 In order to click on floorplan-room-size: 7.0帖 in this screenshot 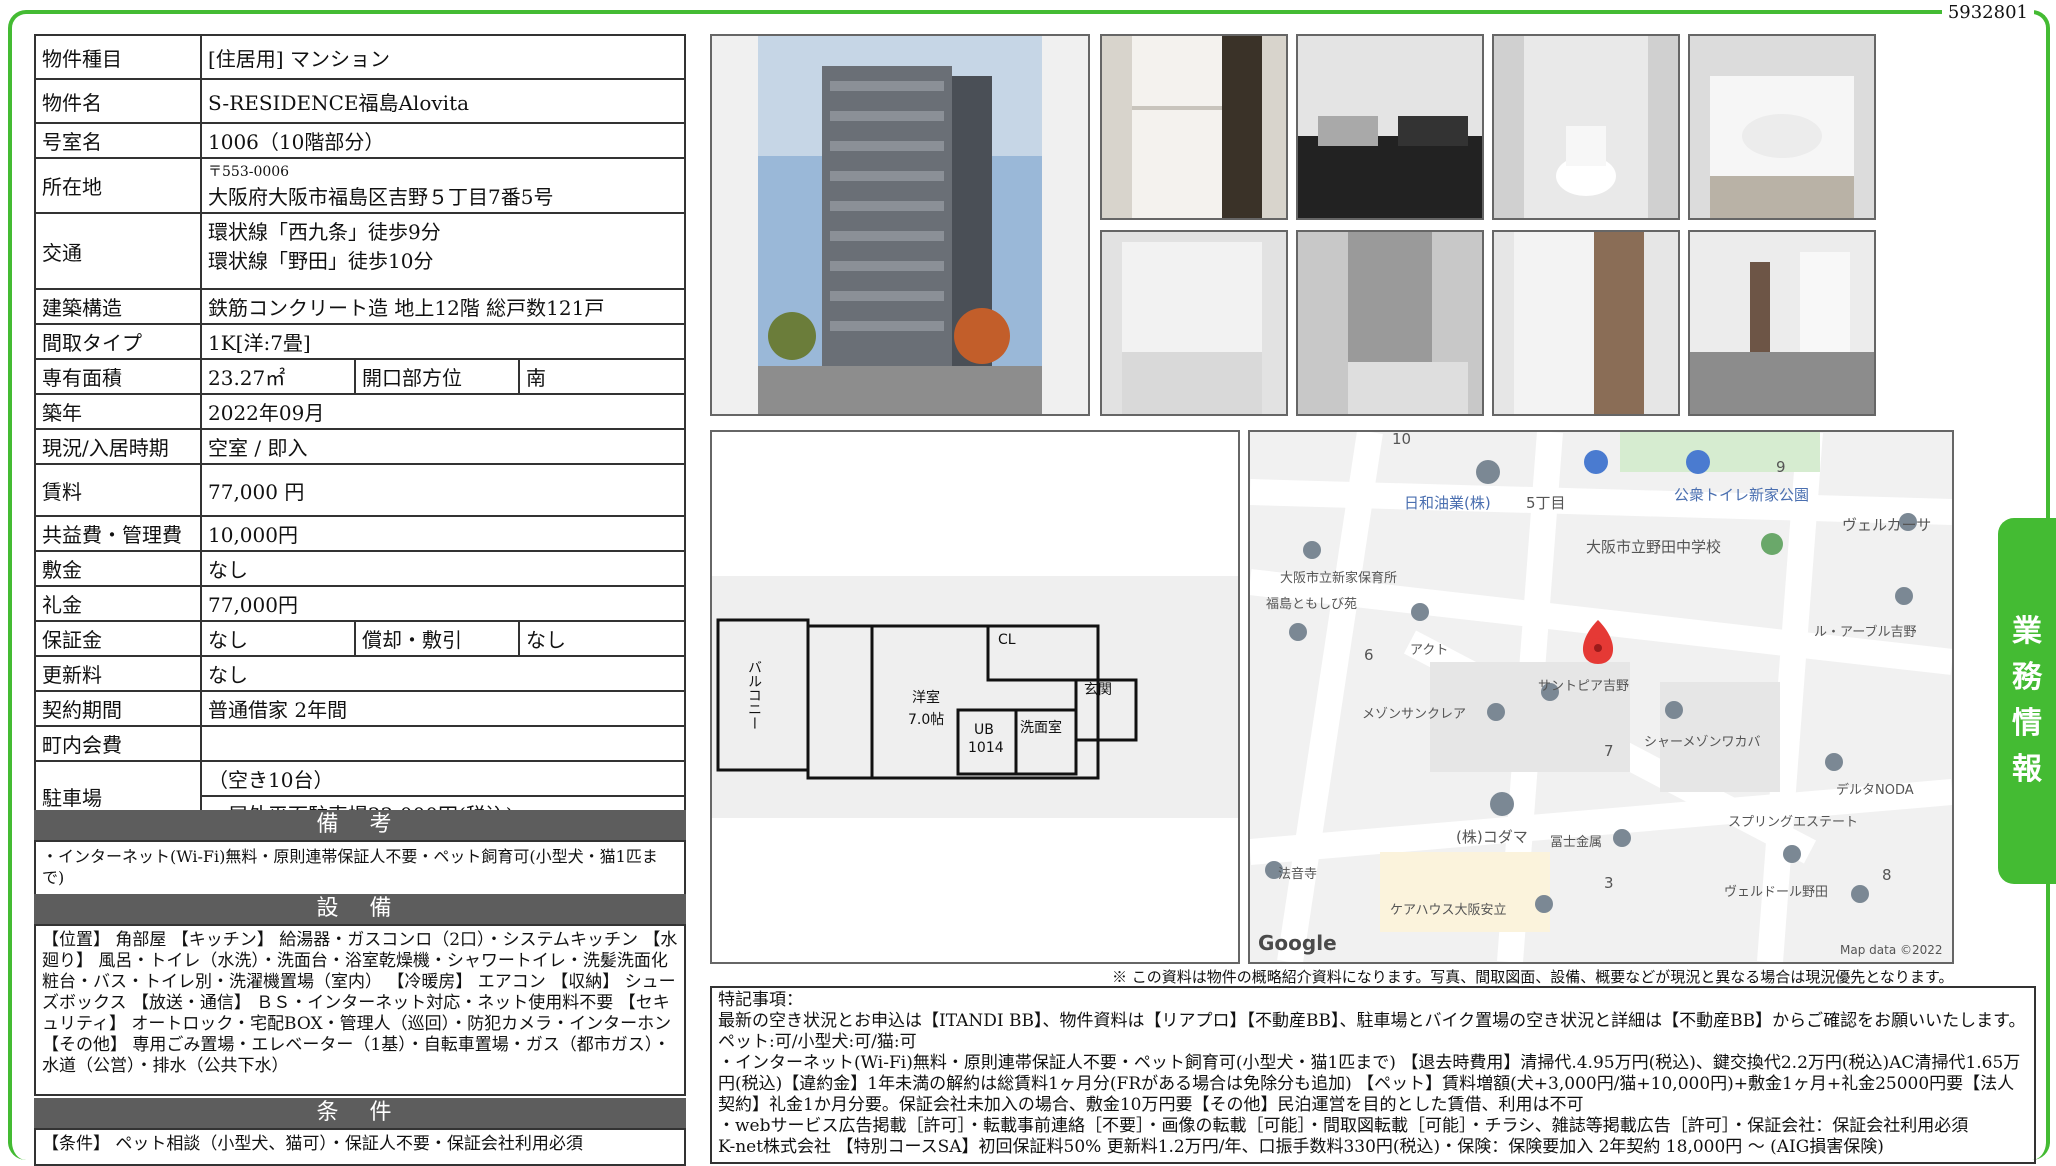, I will do `click(926, 720)`.